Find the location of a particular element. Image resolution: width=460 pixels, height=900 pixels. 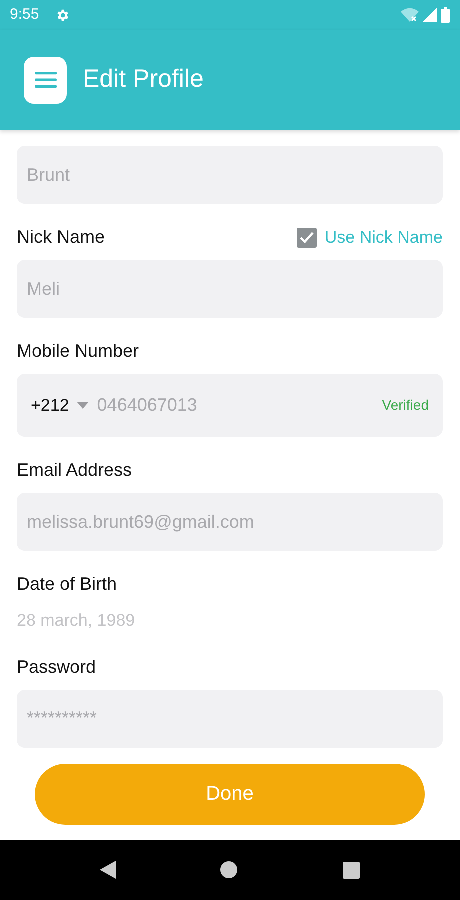

battery-icon is located at coordinates (445, 15).